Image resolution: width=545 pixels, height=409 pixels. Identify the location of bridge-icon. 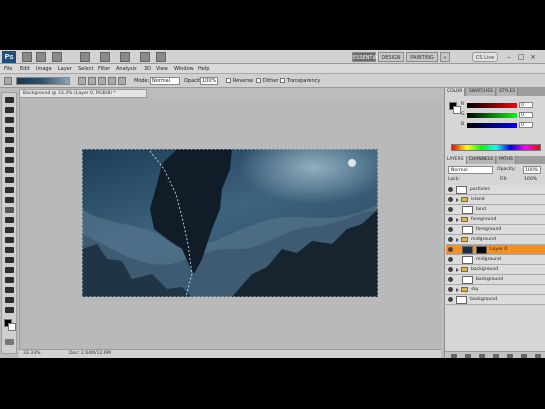
(27, 57).